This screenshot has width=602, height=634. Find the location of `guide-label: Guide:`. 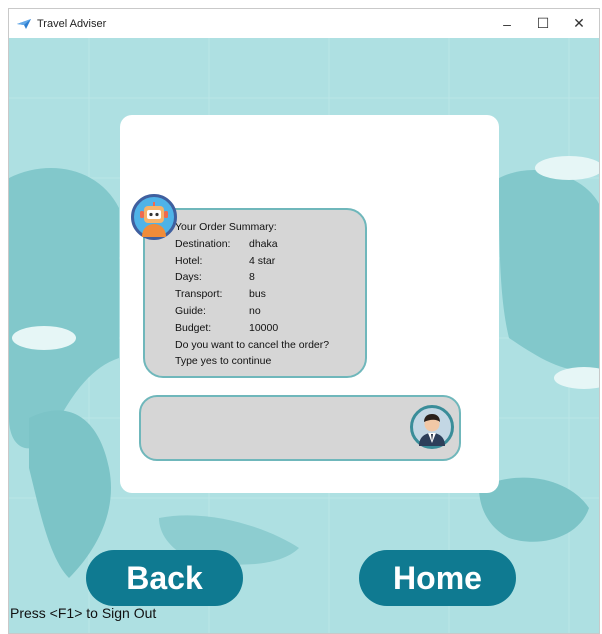

guide-label: Guide: is located at coordinates (190, 310).